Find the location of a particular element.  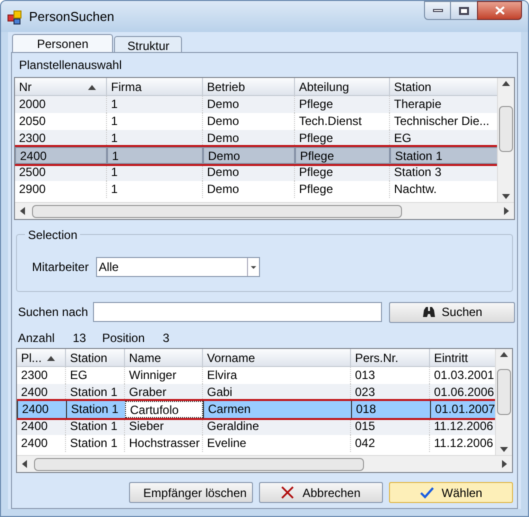

table-cell: Eveline is located at coordinates (277, 443).